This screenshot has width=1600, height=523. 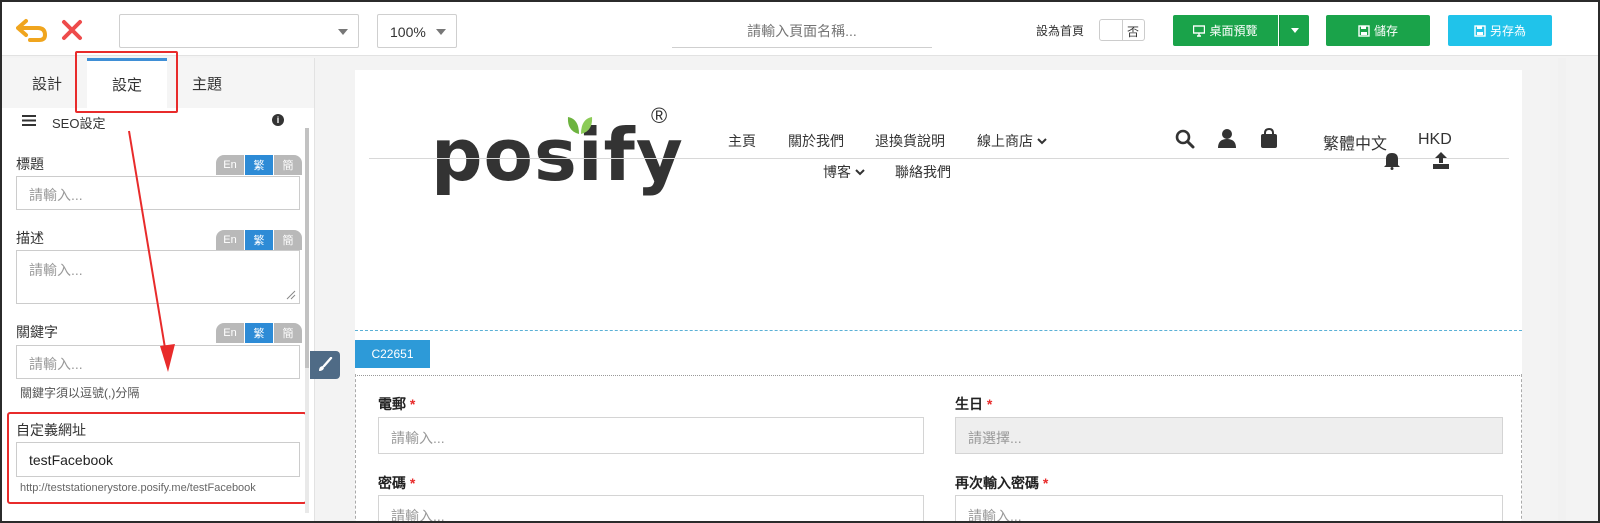 What do you see at coordinates (844, 172) in the screenshot?
I see `nav-blog: 博客` at bounding box center [844, 172].